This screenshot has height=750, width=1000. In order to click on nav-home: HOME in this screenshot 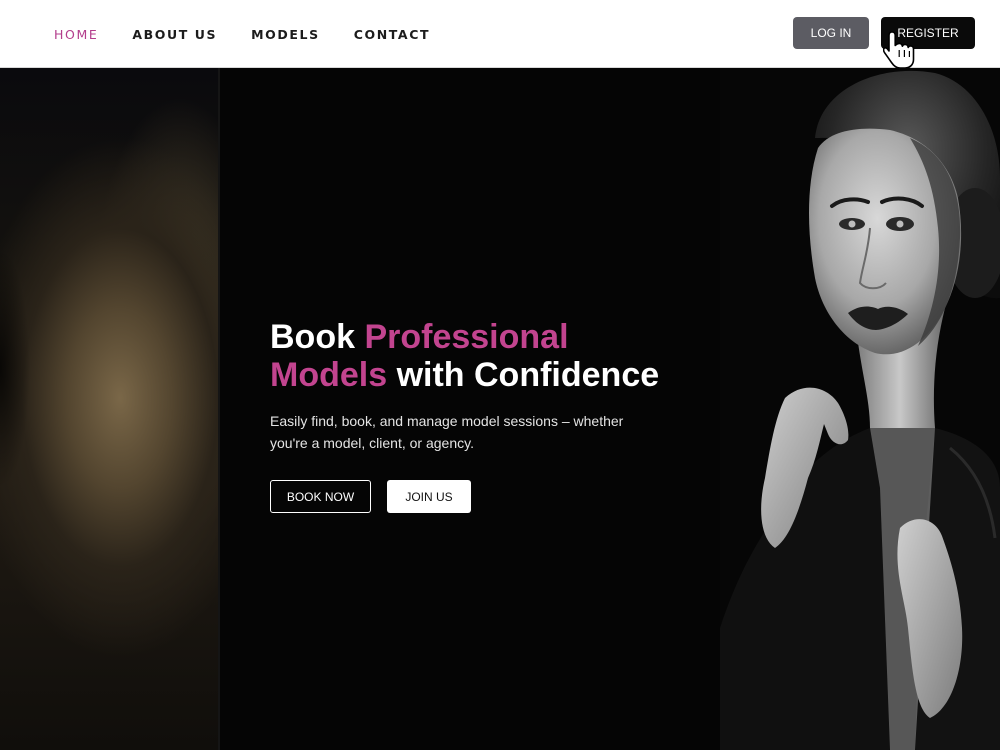, I will do `click(76, 34)`.